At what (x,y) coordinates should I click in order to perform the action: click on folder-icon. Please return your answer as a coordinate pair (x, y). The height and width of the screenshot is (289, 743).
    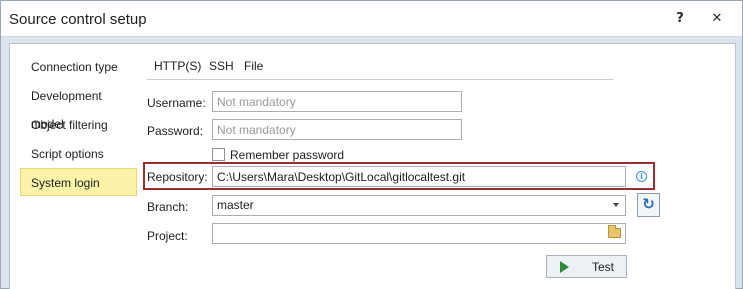
    Looking at the image, I should click on (614, 231).